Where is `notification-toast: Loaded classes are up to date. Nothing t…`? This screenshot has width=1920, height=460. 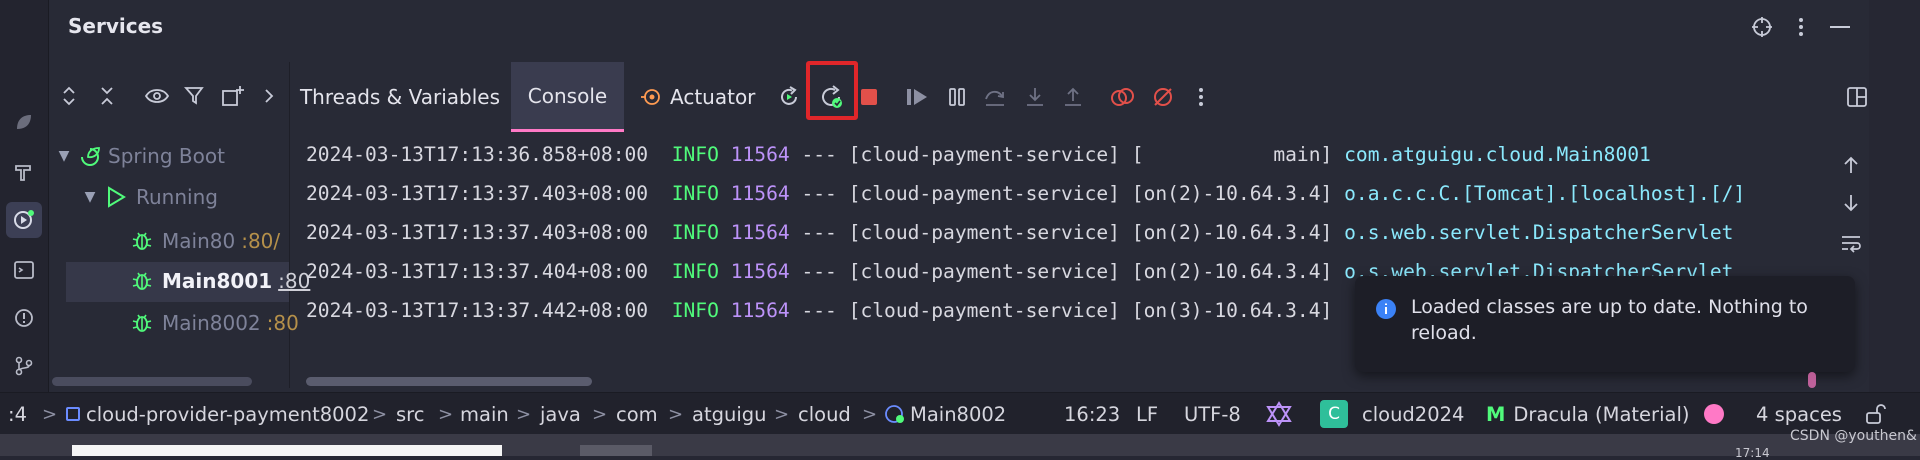
notification-toast: Loaded classes are up to date. Nothing t… is located at coordinates (1605, 324).